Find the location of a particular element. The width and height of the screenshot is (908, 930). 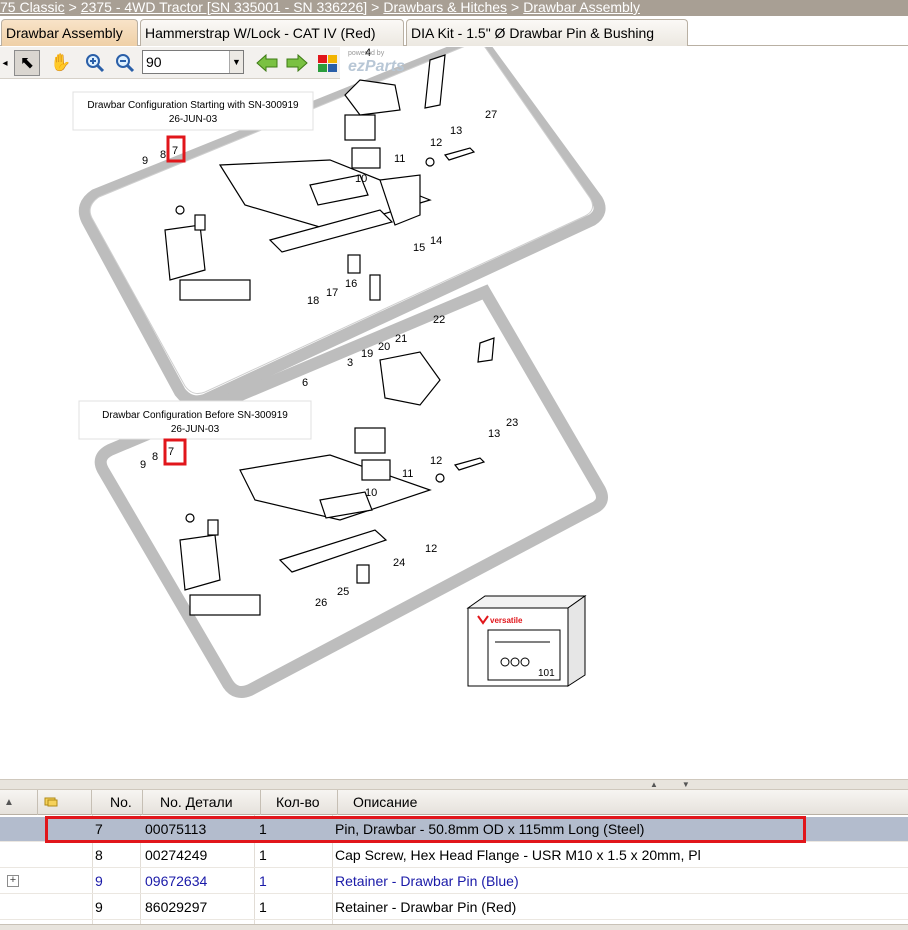

svg-text: 15 is located at coordinates (419, 248).